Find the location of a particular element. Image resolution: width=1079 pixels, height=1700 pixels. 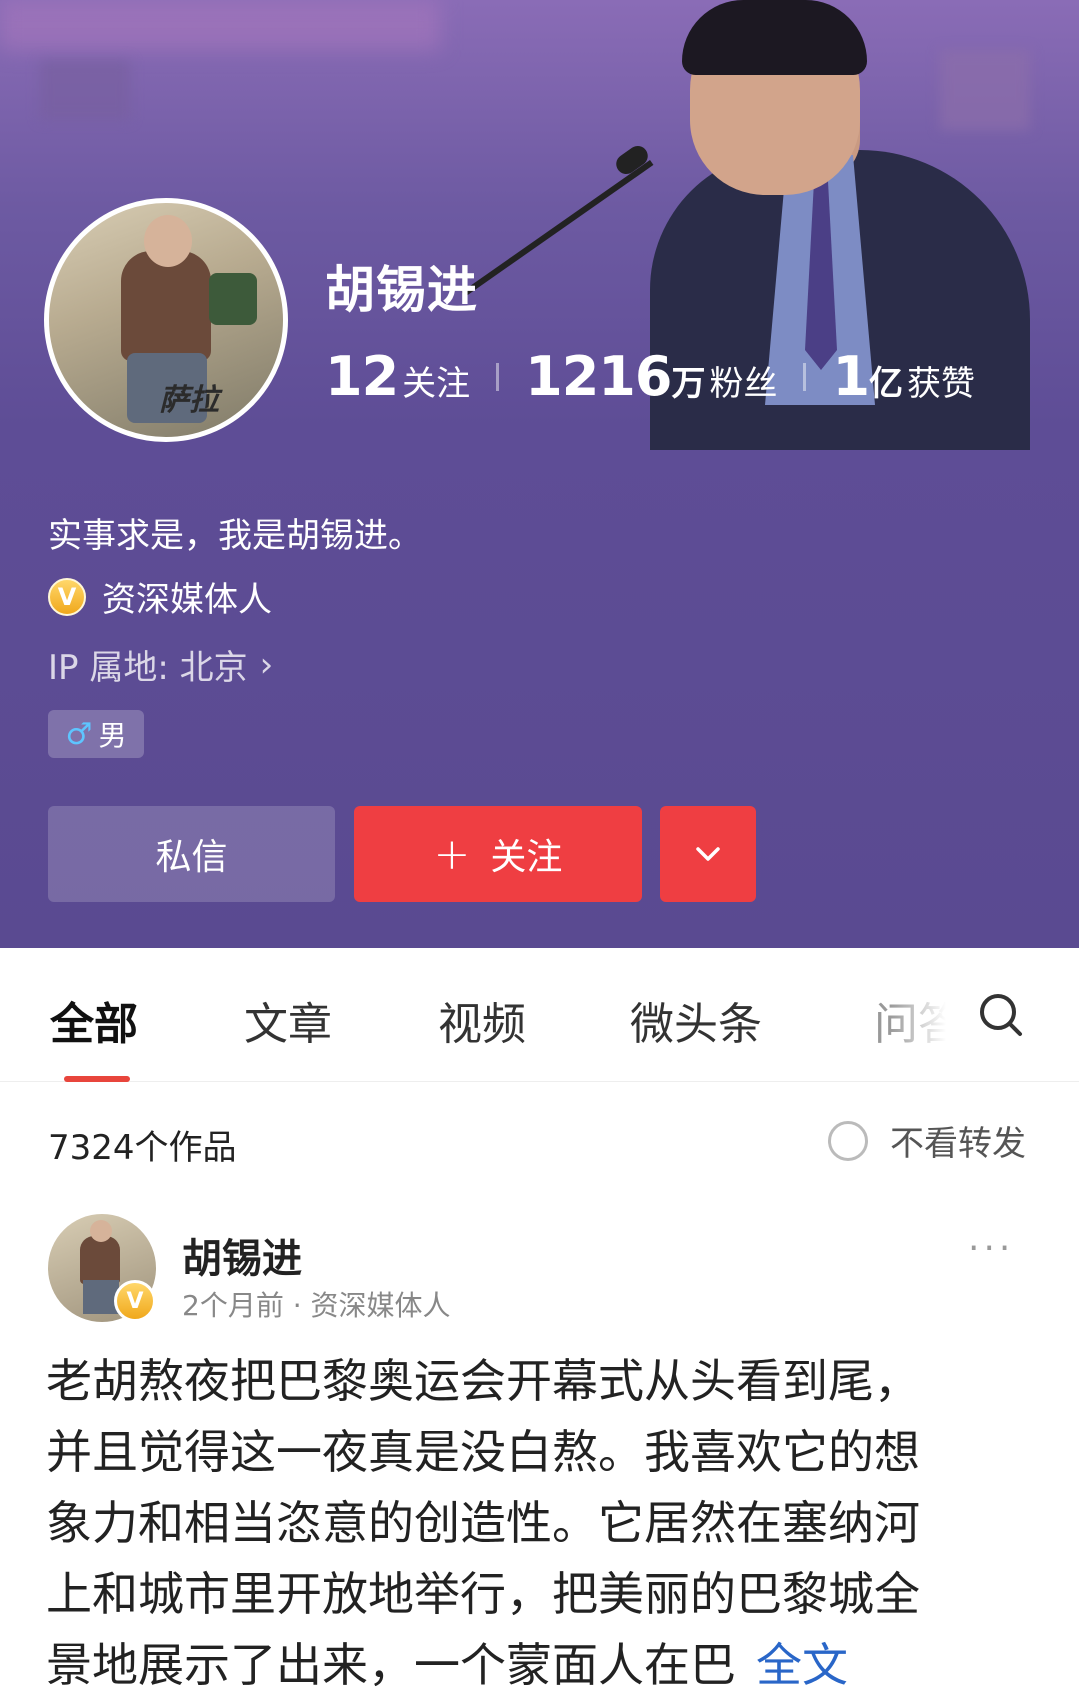

follow-button: + 关注 is located at coordinates (498, 854).